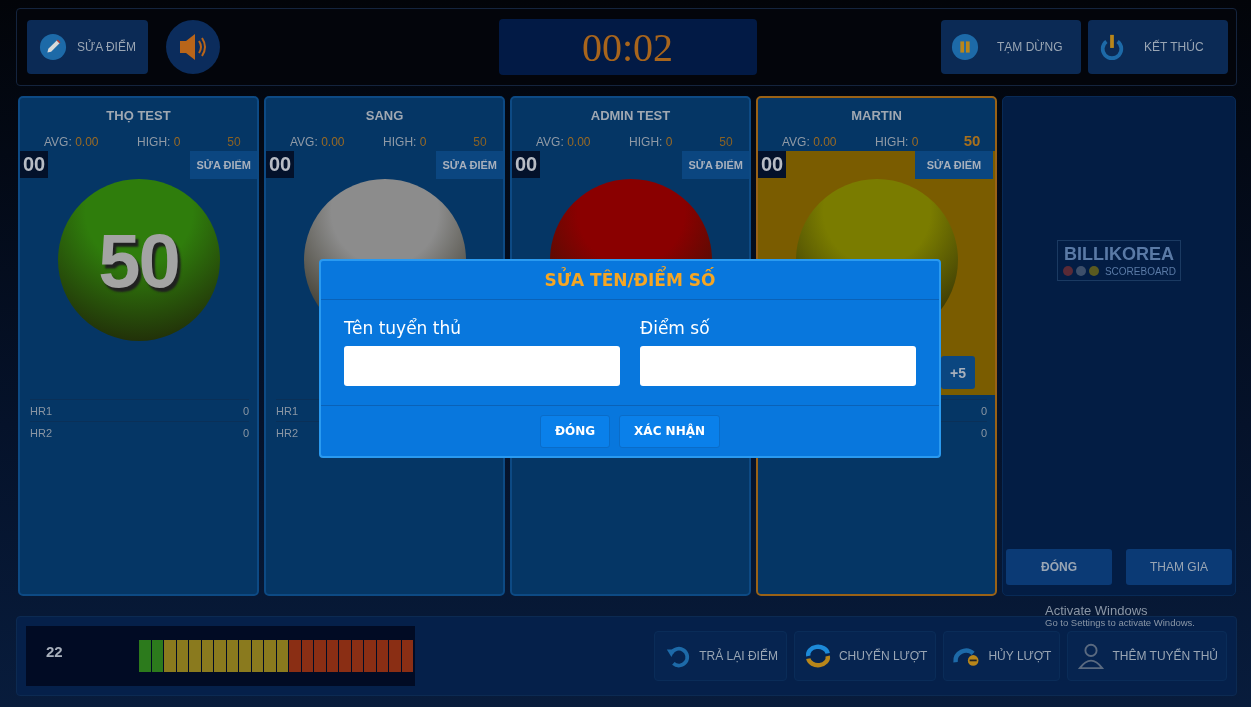  I want to click on speaker-icon, so click(192, 47).